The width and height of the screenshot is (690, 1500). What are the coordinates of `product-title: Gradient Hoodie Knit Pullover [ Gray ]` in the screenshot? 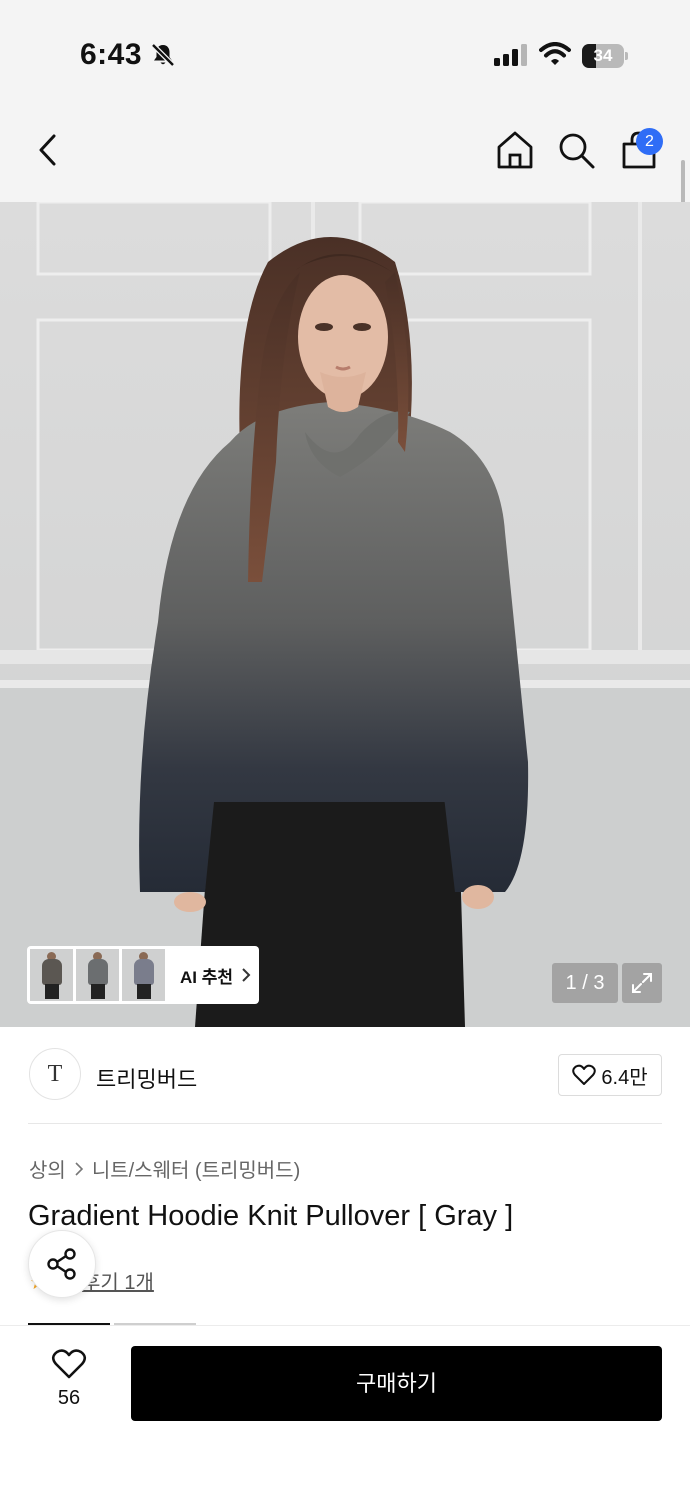 It's located at (271, 1216).